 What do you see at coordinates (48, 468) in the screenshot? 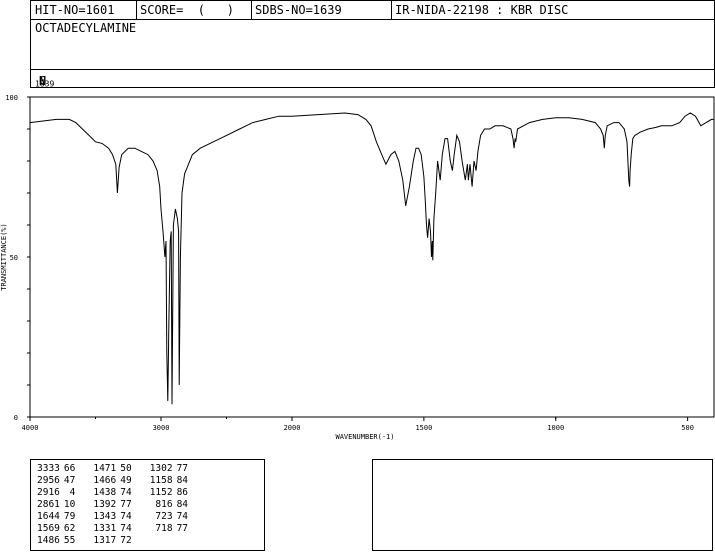
I see `peak-wavenumber: 3333` at bounding box center [48, 468].